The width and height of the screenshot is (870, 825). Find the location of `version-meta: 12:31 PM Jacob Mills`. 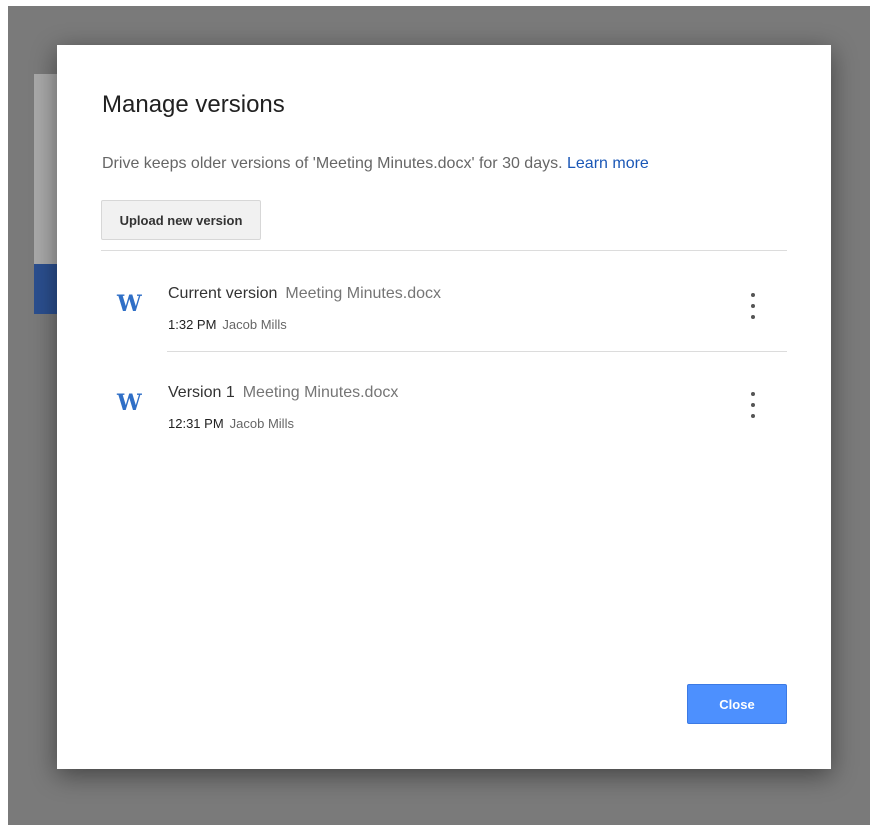

version-meta: 12:31 PM Jacob Mills is located at coordinates (231, 423).